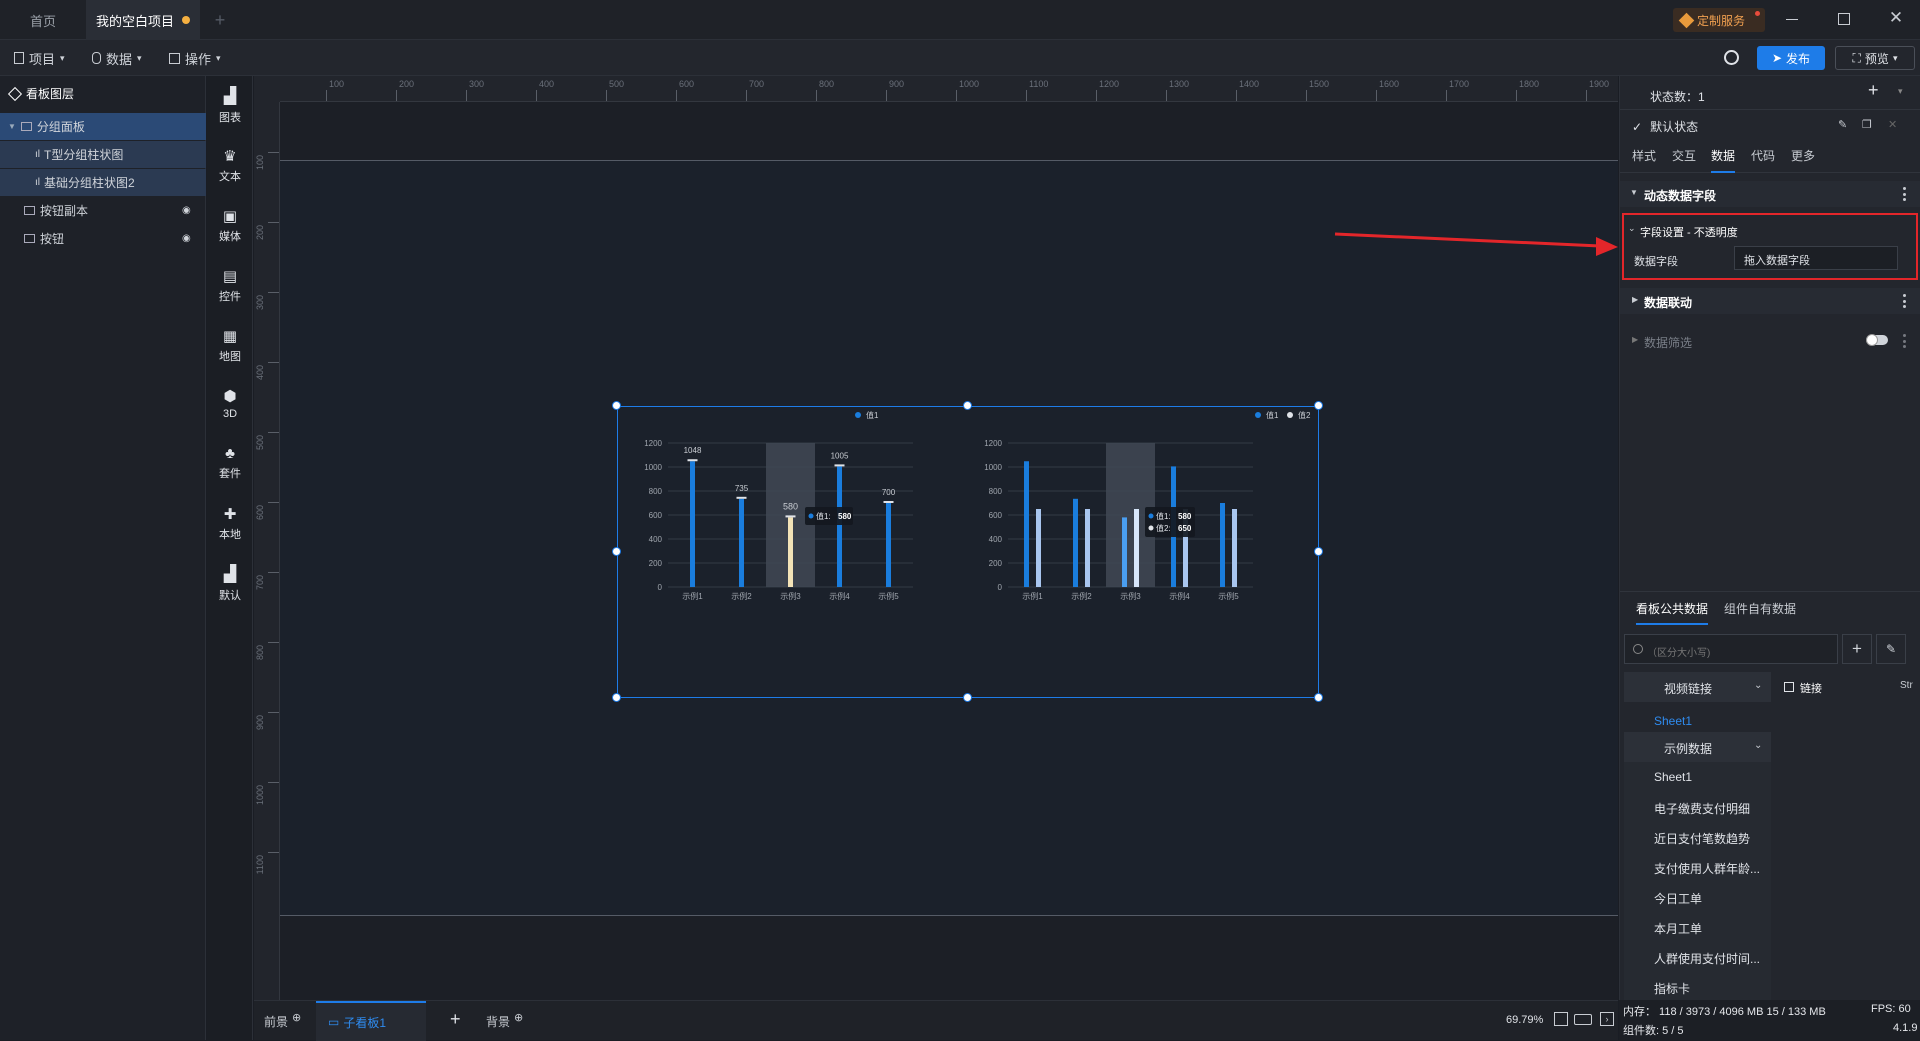  I want to click on sheet-item: 指标卡, so click(1672, 988).